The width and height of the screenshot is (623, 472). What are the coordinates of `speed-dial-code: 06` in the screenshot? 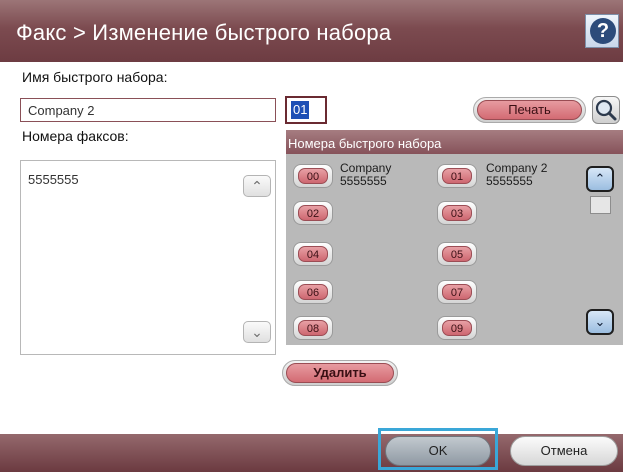 It's located at (313, 292).